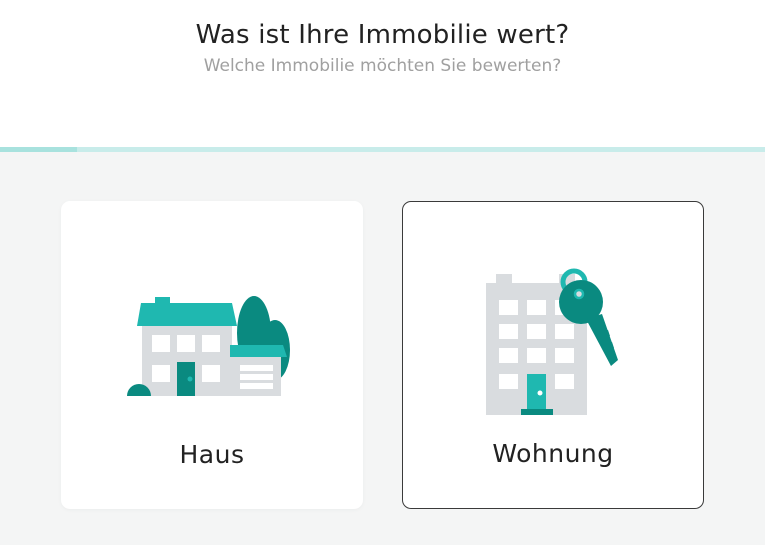  What do you see at coordinates (212, 345) in the screenshot?
I see `house-icon` at bounding box center [212, 345].